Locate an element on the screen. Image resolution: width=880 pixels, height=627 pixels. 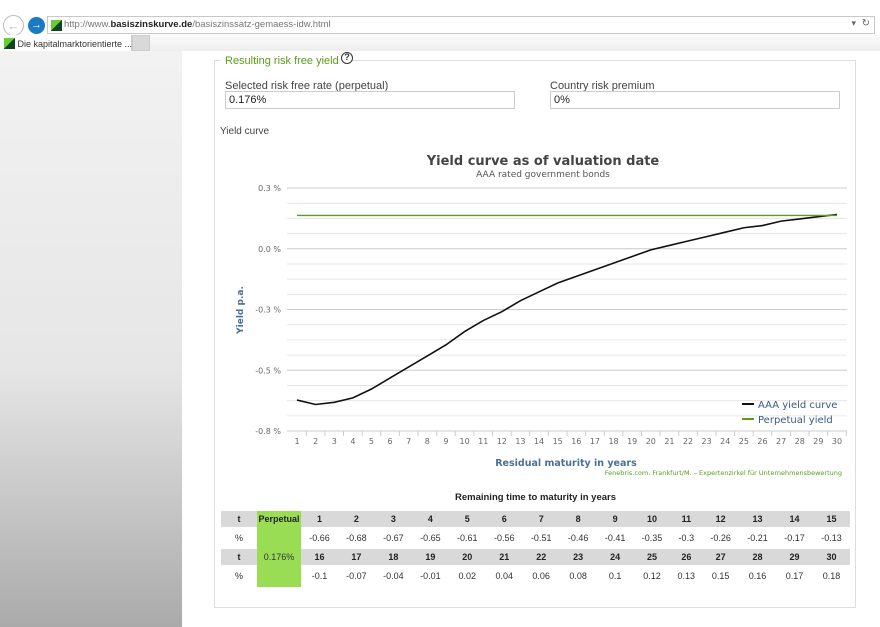
y-tick-label: 0.0 % is located at coordinates (269, 249).